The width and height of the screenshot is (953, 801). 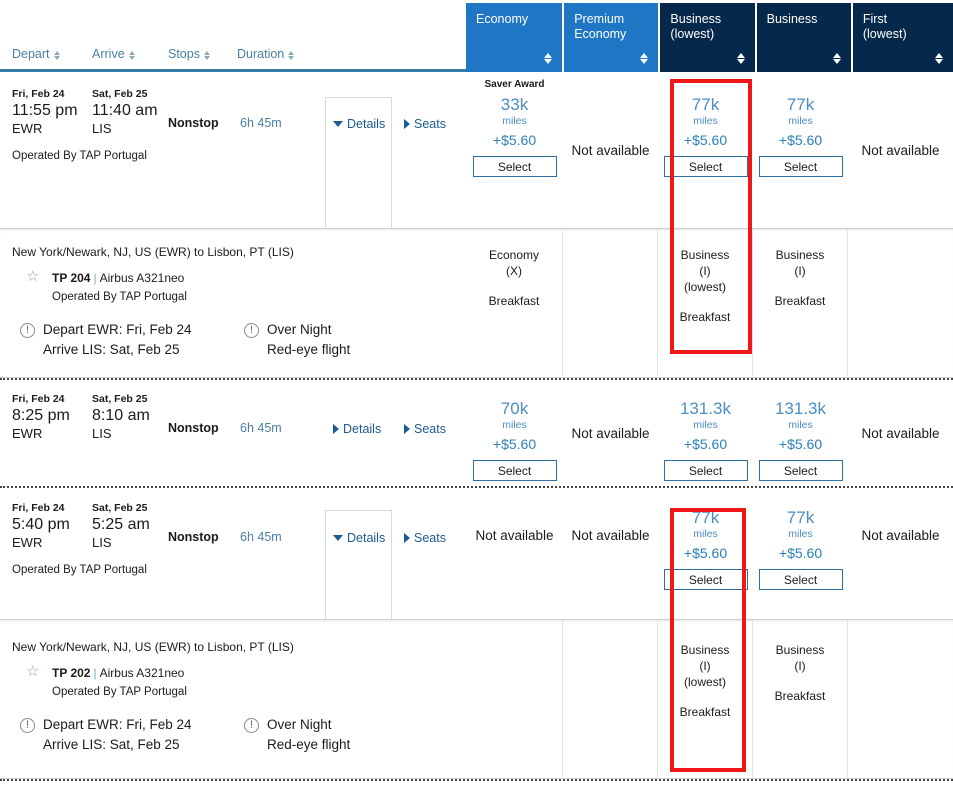 What do you see at coordinates (803, 37) in the screenshot?
I see `tab-business: Business` at bounding box center [803, 37].